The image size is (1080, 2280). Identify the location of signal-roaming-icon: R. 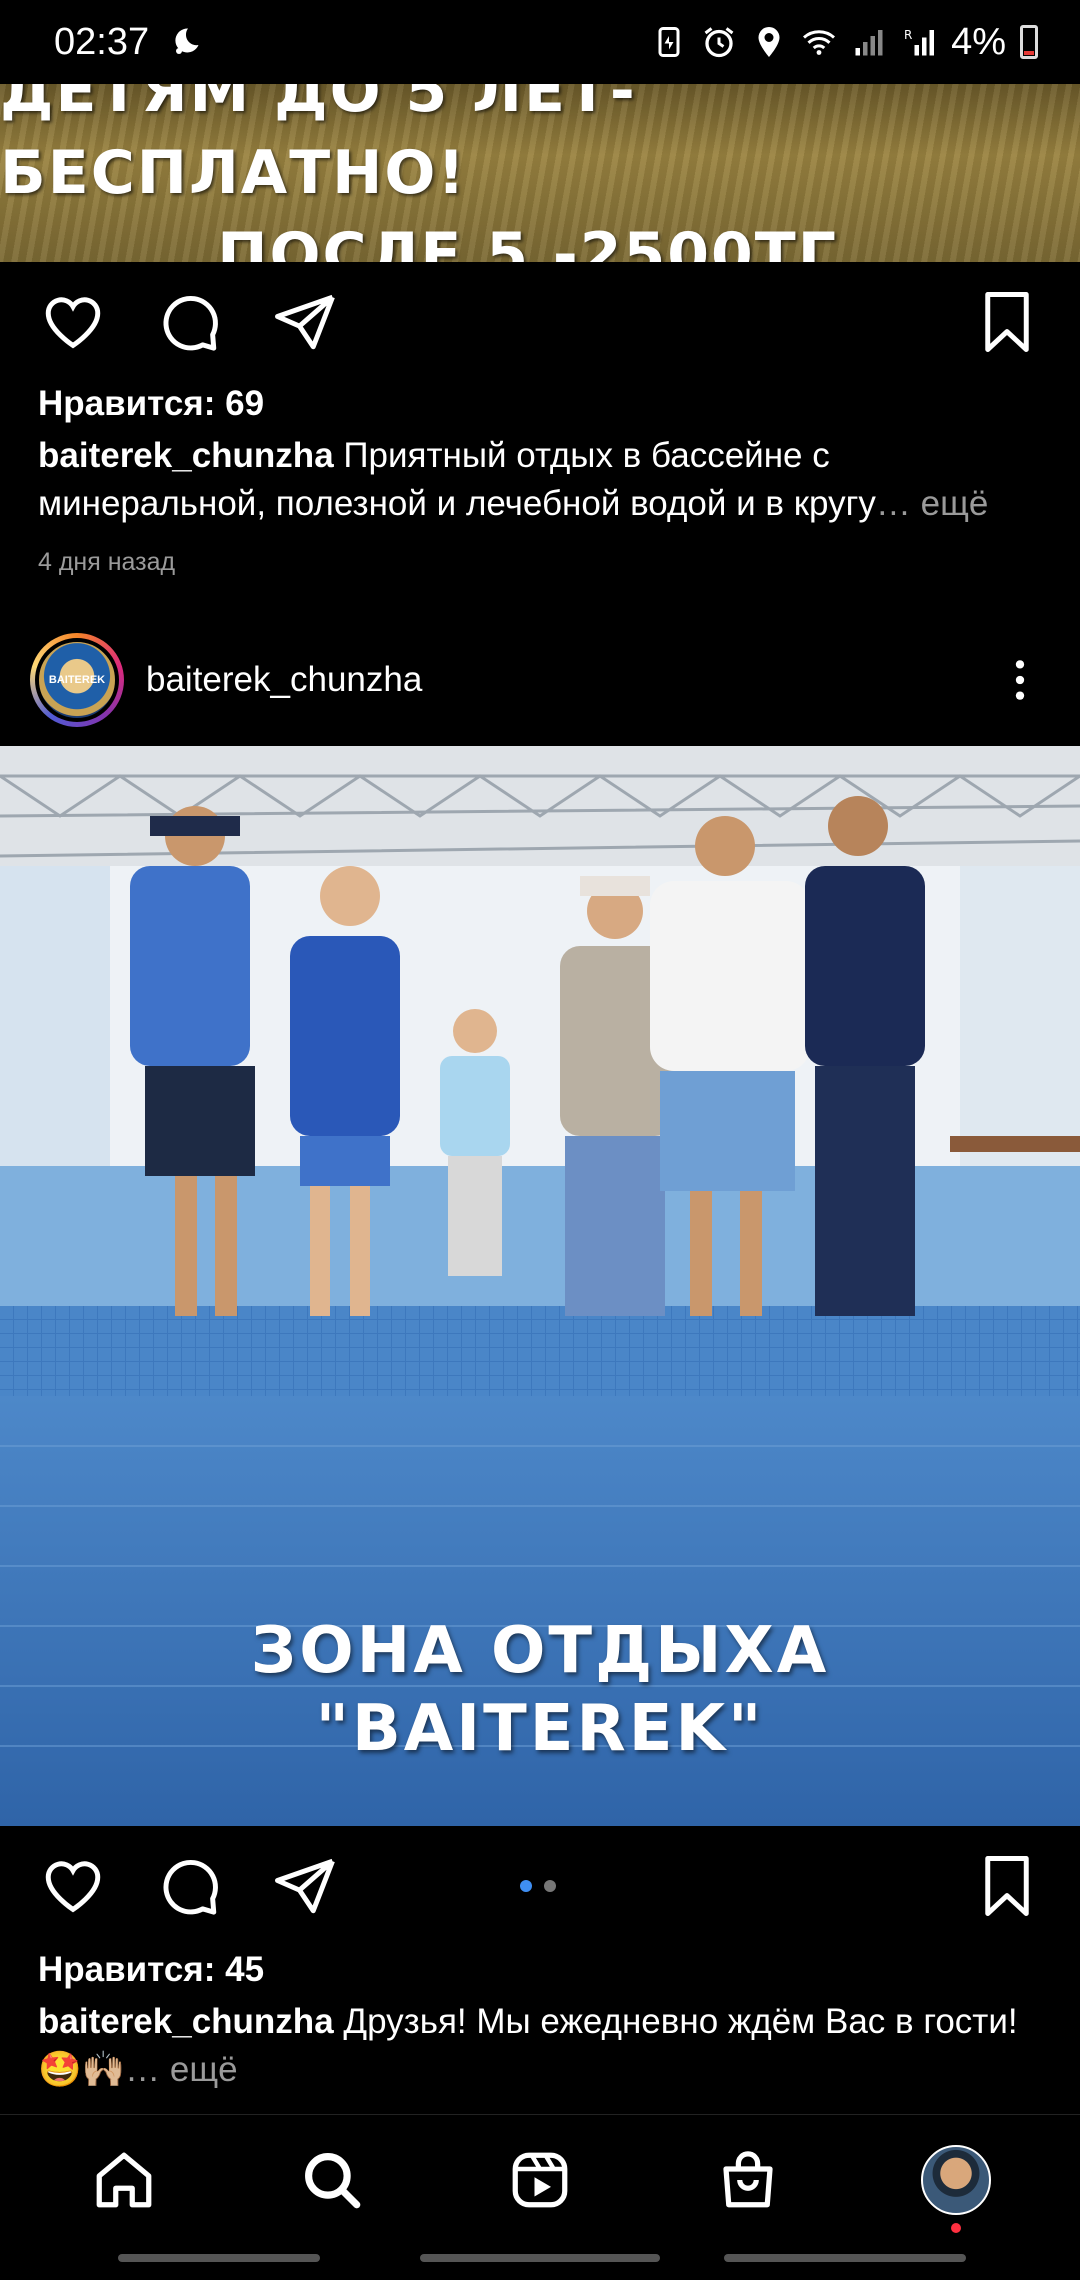
(919, 42).